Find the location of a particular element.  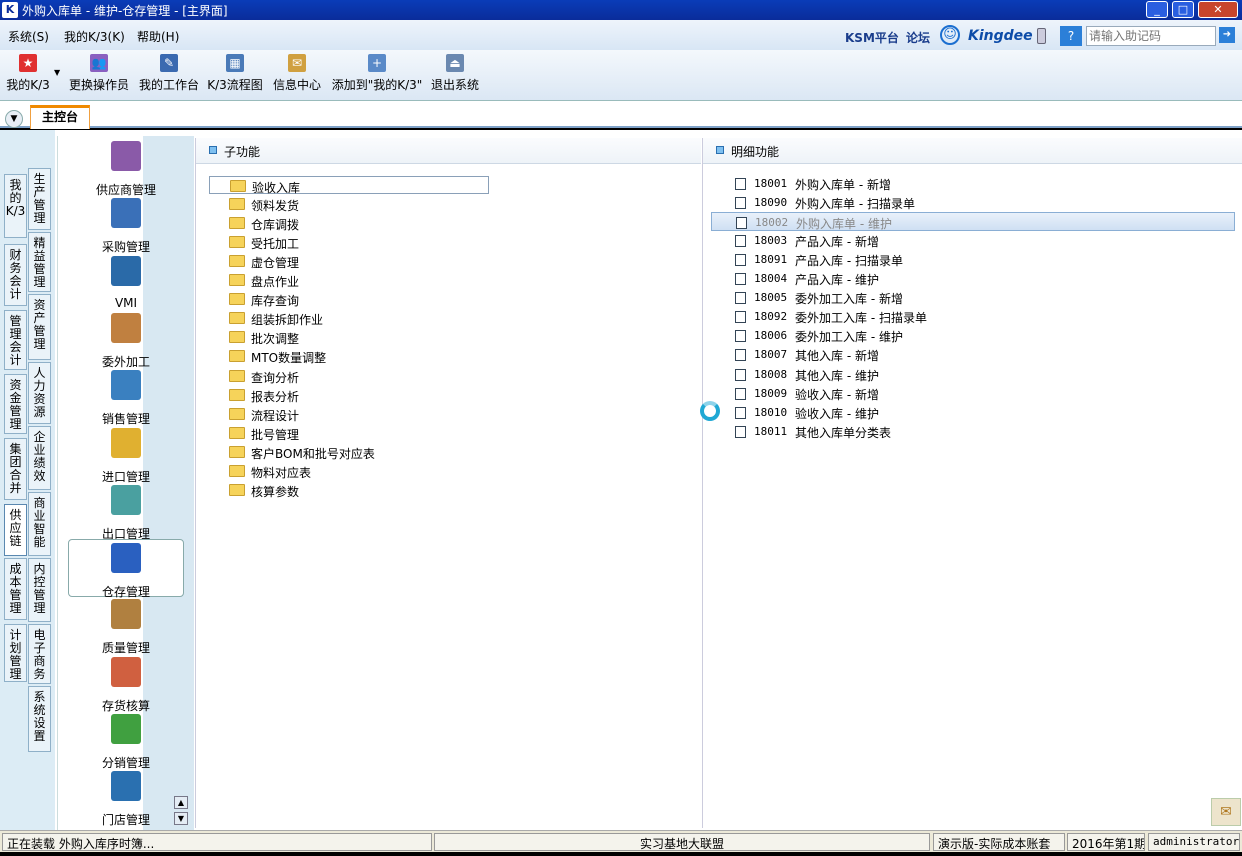

category-tab: 人力资源 is located at coordinates (39, 393).